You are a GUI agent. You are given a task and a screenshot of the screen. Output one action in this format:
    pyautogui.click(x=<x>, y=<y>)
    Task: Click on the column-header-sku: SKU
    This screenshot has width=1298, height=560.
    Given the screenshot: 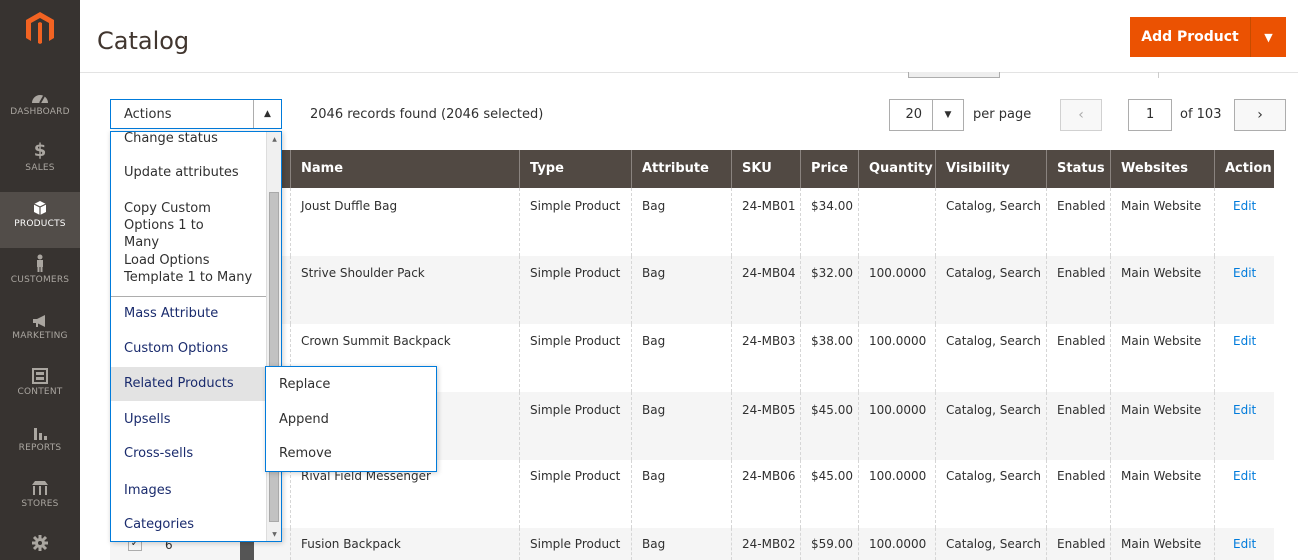 What is the action you would take?
    pyautogui.click(x=765, y=169)
    